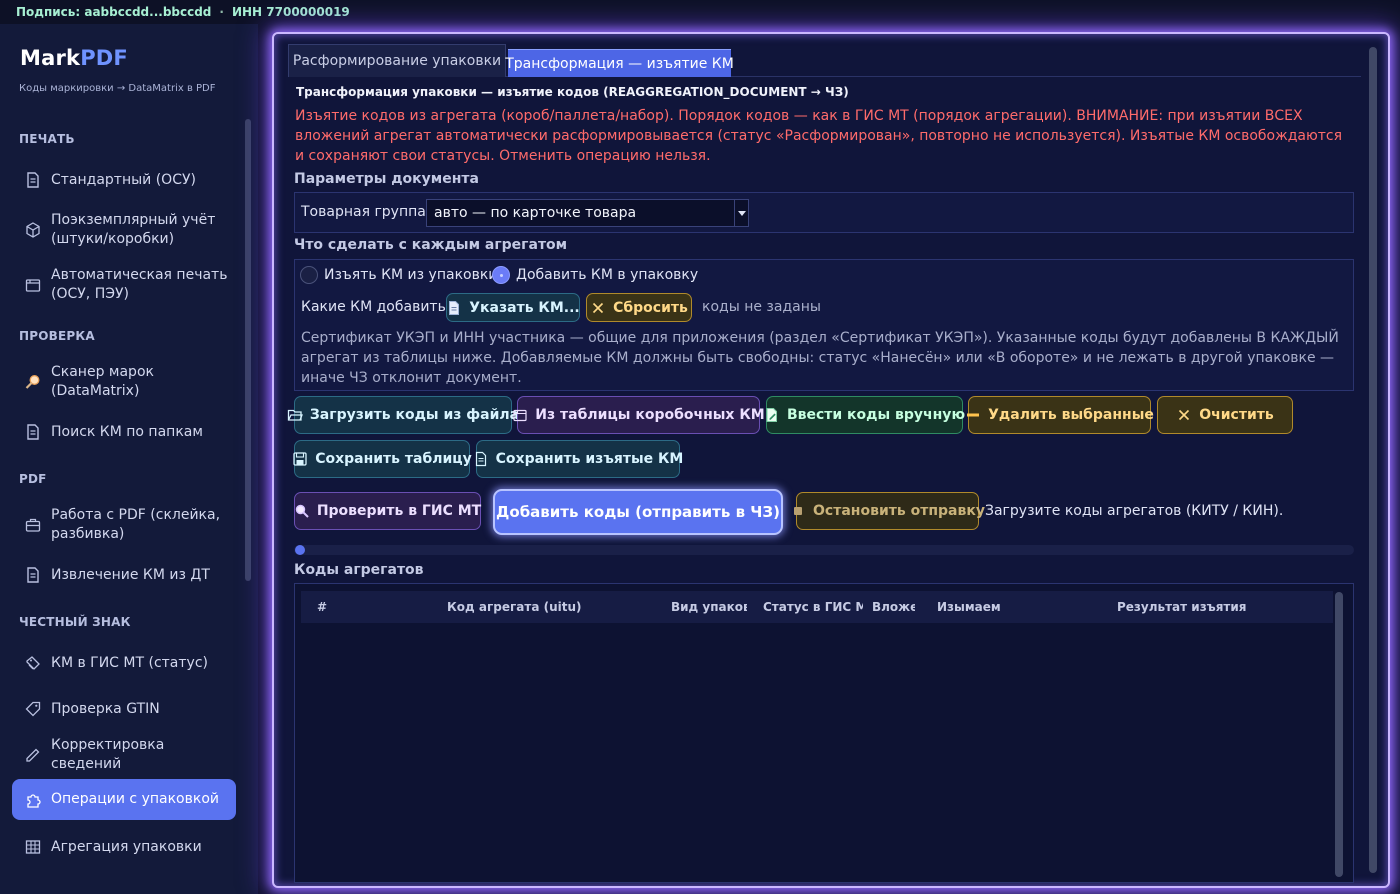 The height and width of the screenshot is (894, 1400). Describe the element at coordinates (772, 415) in the screenshot. I see `edit-document-icon` at that location.